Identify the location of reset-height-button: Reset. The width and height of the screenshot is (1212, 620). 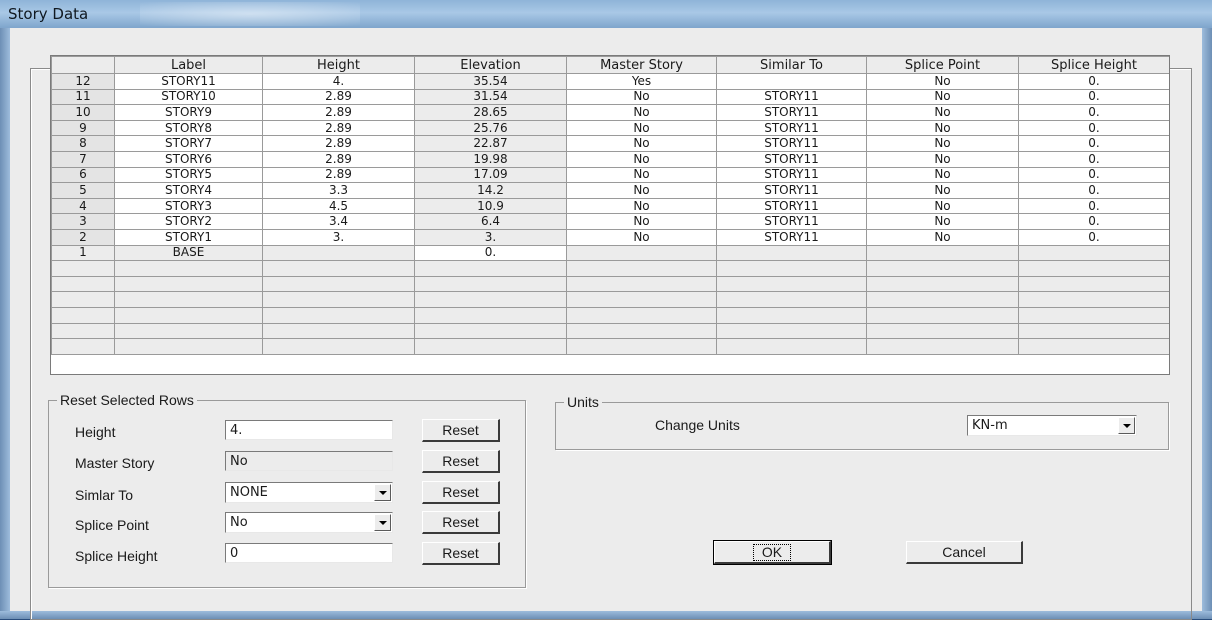
(461, 430).